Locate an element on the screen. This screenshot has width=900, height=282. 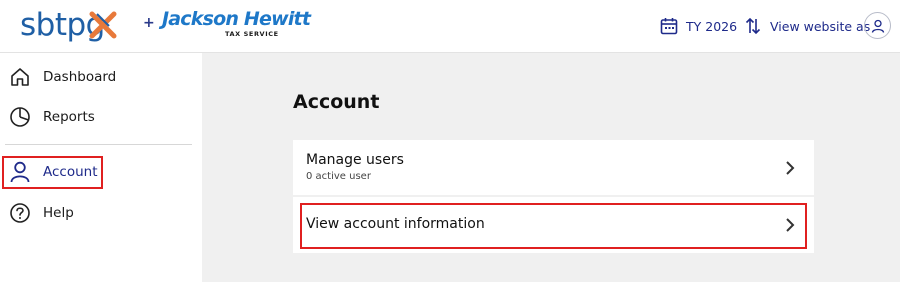
user-icon is located at coordinates (877, 26).